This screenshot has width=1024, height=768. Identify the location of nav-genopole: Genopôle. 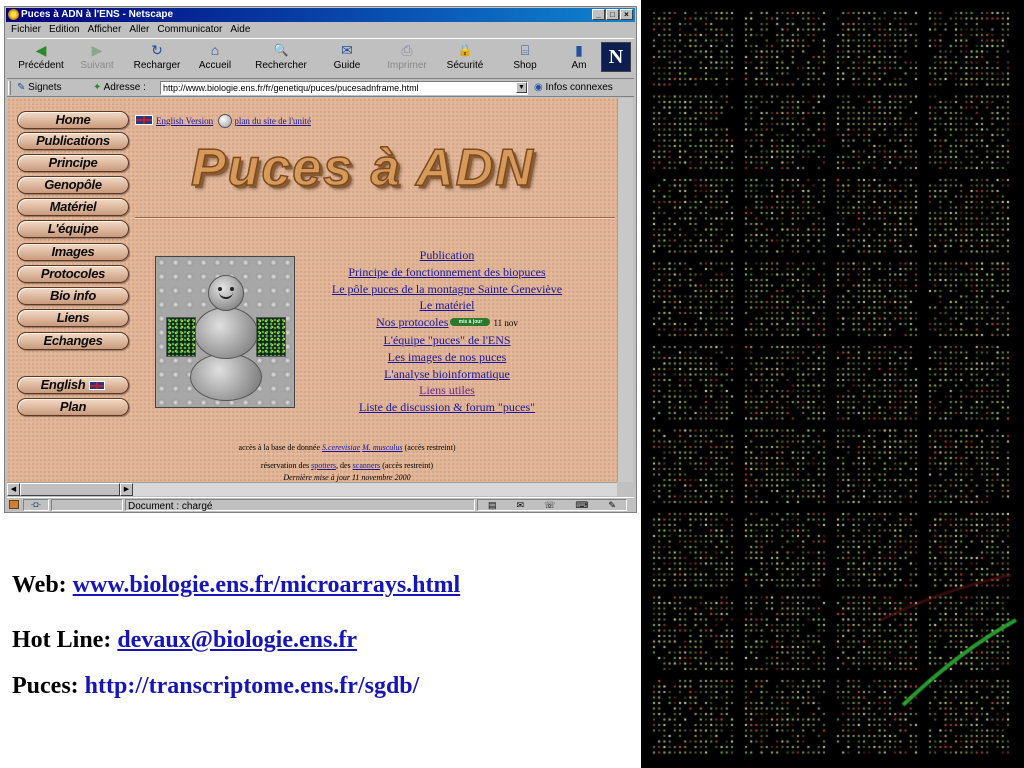
(73, 185).